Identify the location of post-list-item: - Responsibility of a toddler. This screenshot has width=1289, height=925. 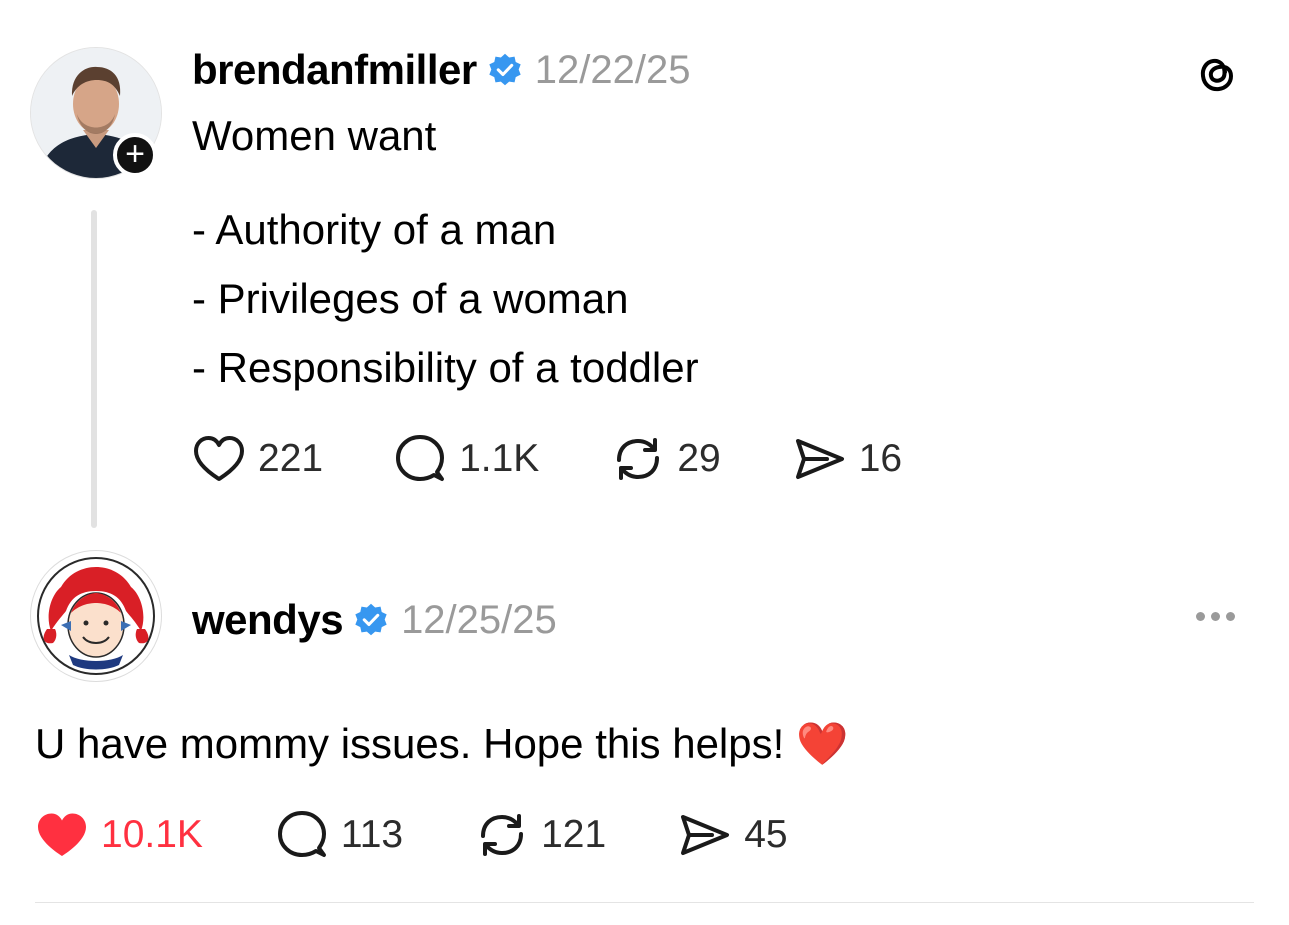
(445, 367).